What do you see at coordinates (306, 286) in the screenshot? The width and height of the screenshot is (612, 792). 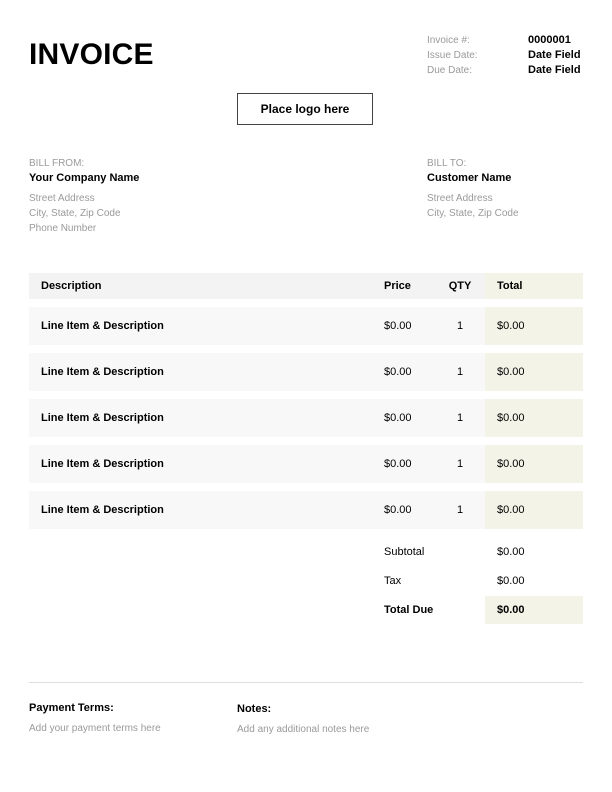 I see `table-header-row: Description Price QTY Total` at bounding box center [306, 286].